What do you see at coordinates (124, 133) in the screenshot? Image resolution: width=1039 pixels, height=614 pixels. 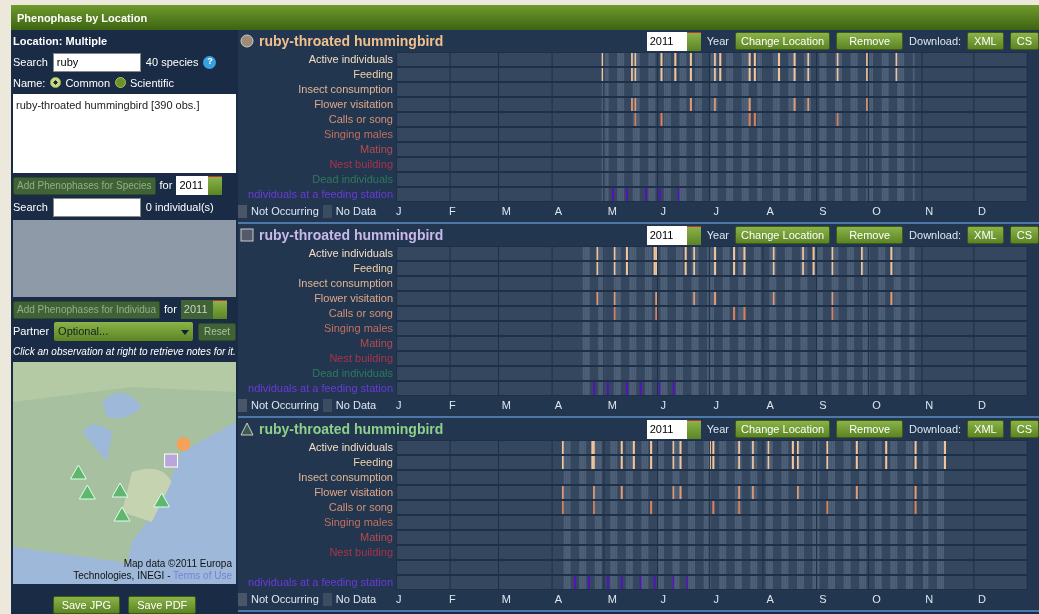 I see `species-list: ruby-throated hummingbird [390 obs.]` at bounding box center [124, 133].